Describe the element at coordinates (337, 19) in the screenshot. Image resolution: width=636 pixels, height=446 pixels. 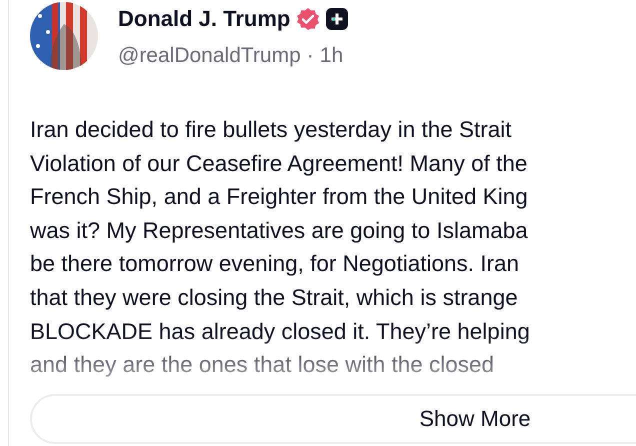
I see `plus-icon` at that location.